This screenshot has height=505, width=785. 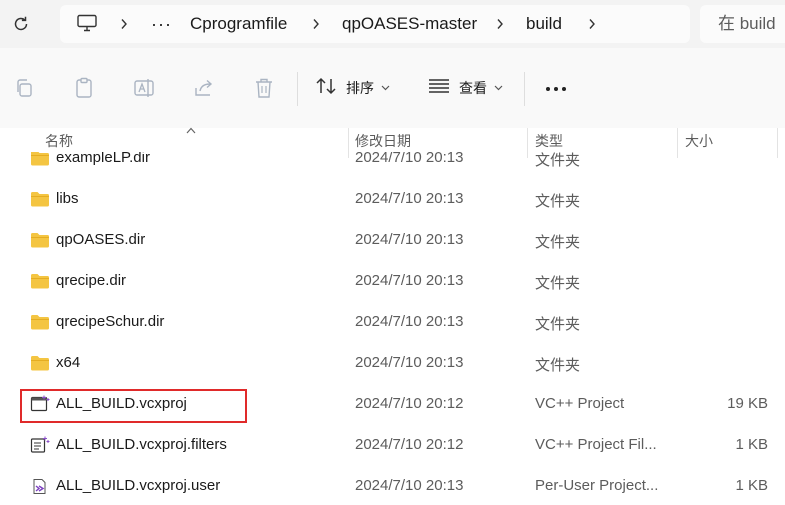 What do you see at coordinates (383, 141) in the screenshot?
I see `column-date: 修改日期` at bounding box center [383, 141].